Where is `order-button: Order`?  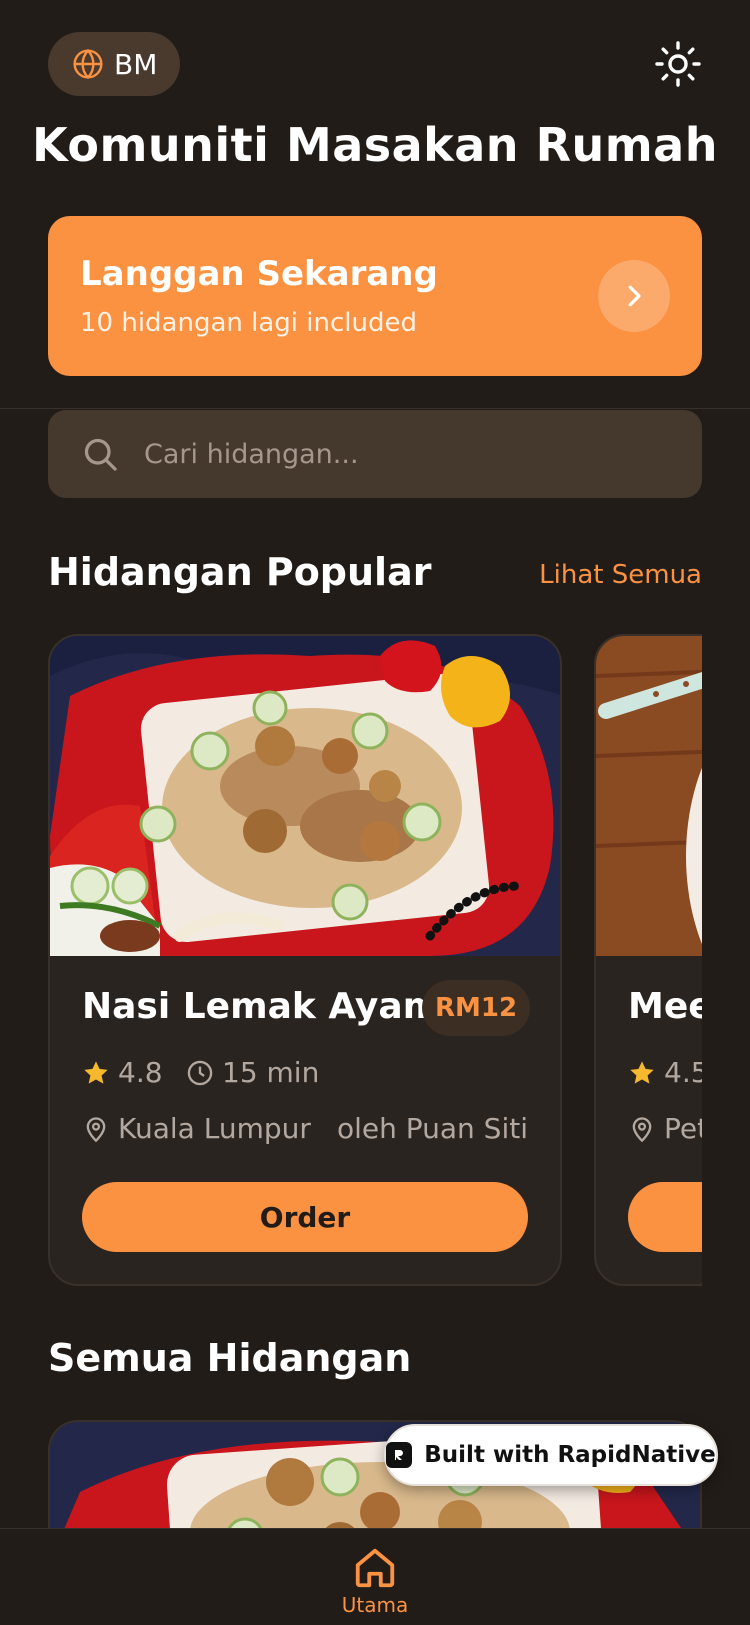
order-button: Order is located at coordinates (305, 1217).